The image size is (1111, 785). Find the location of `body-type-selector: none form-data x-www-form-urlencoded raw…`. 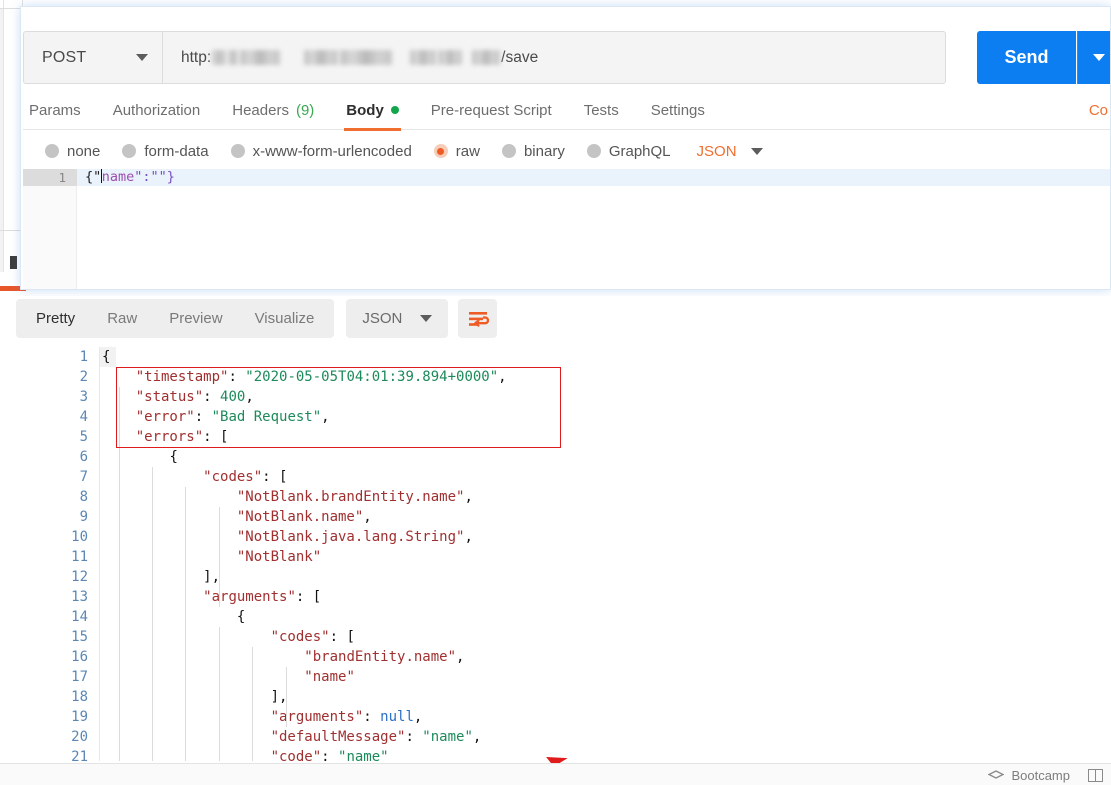

body-type-selector: none form-data x-www-form-urlencoded raw… is located at coordinates (566, 151).